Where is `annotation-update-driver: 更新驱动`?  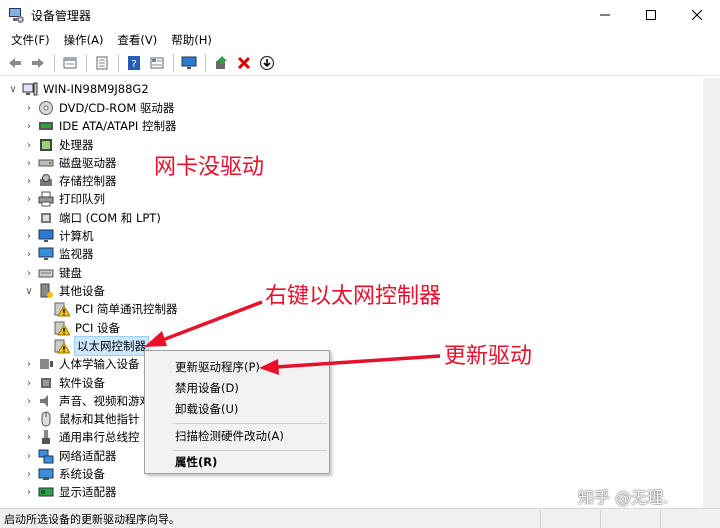 annotation-update-driver: 更新驱动 is located at coordinates (488, 356).